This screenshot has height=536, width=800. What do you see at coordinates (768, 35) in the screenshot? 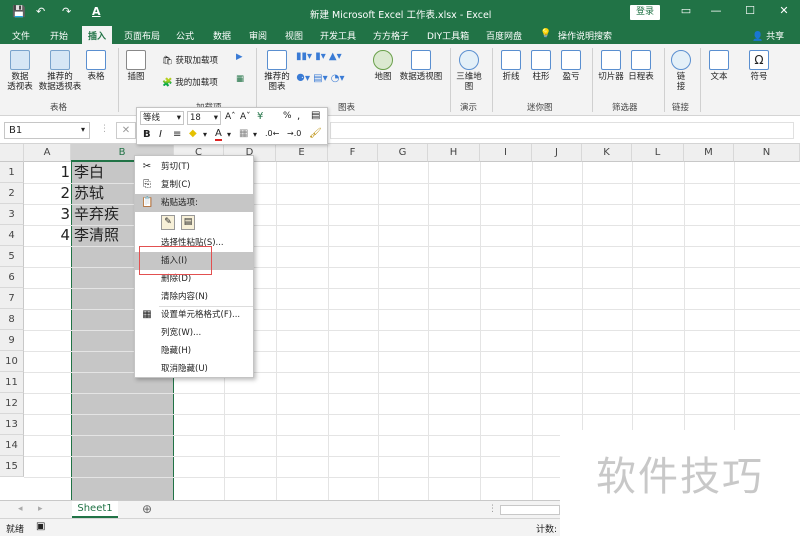
I see `share-button: 👤 共享` at bounding box center [768, 35].